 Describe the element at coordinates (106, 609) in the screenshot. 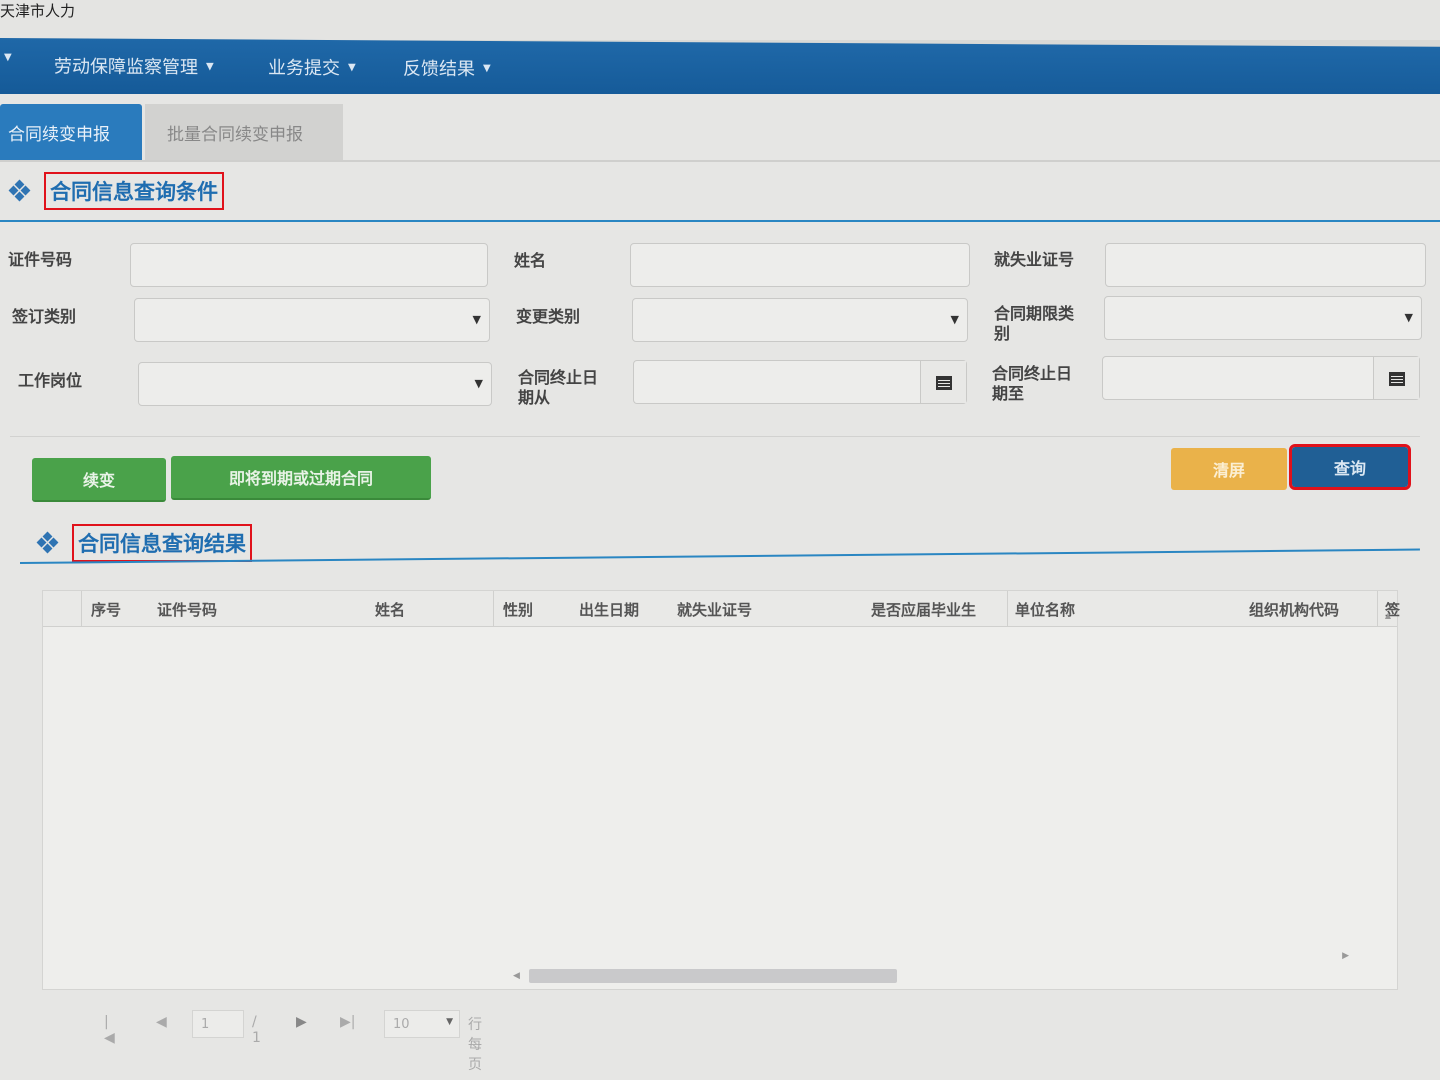

I see `col-header-index: 序号` at that location.